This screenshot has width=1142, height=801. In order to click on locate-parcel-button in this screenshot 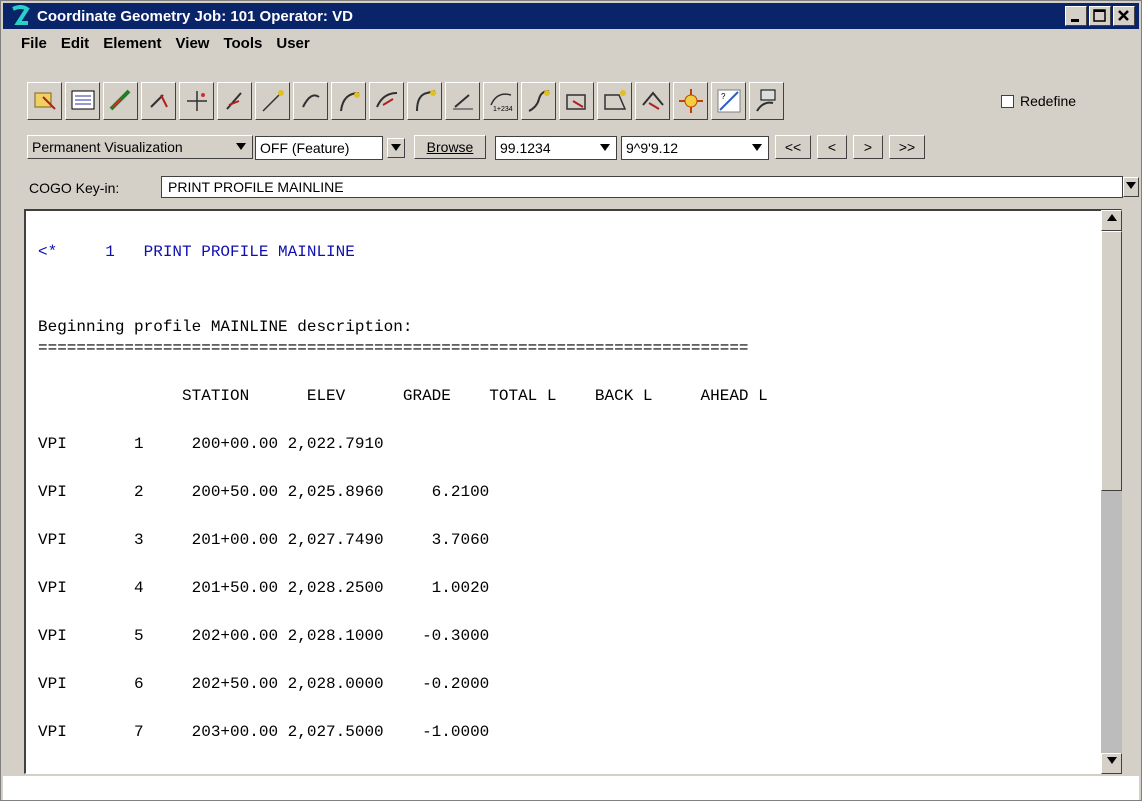, I will do `click(538, 101)`.